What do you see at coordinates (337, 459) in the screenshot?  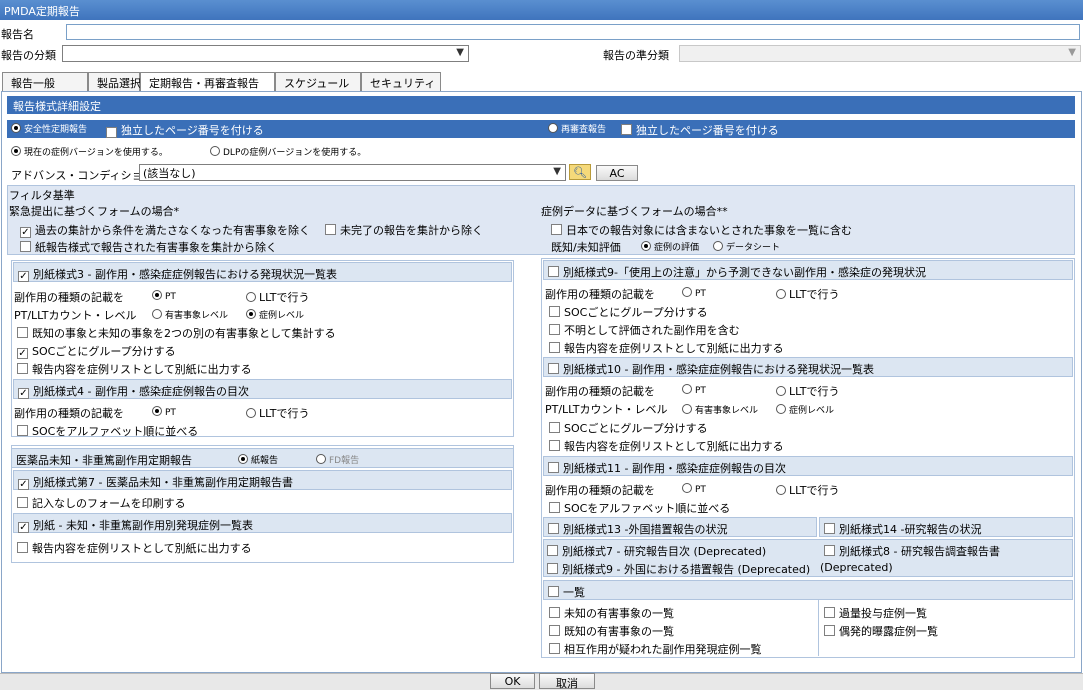 I see `drug-fd-radio: FD報告` at bounding box center [337, 459].